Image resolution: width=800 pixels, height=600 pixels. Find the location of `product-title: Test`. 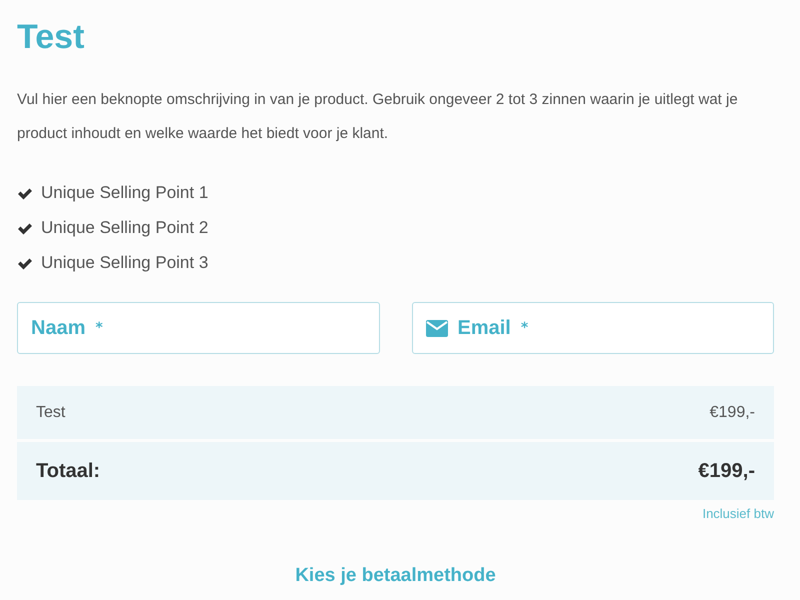

product-title: Test is located at coordinates (51, 37).